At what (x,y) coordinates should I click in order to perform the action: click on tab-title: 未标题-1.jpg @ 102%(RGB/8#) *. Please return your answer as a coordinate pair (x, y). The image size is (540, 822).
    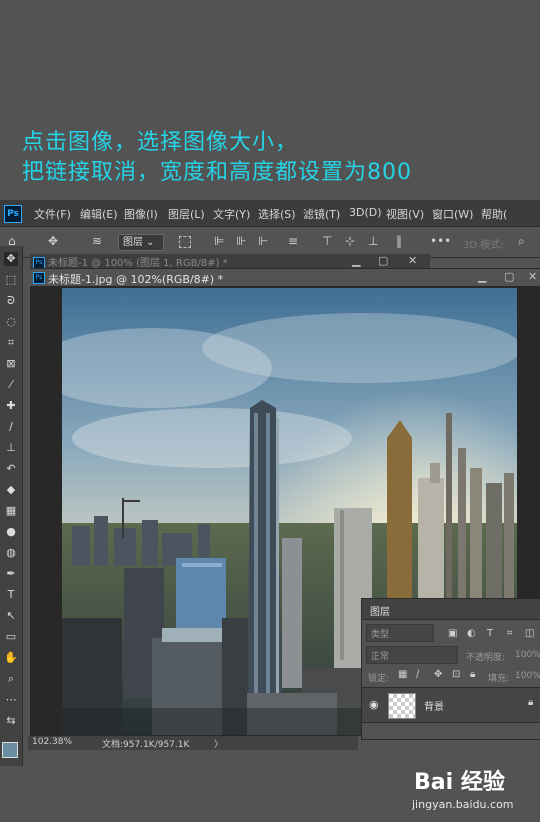
    Looking at the image, I should click on (136, 279).